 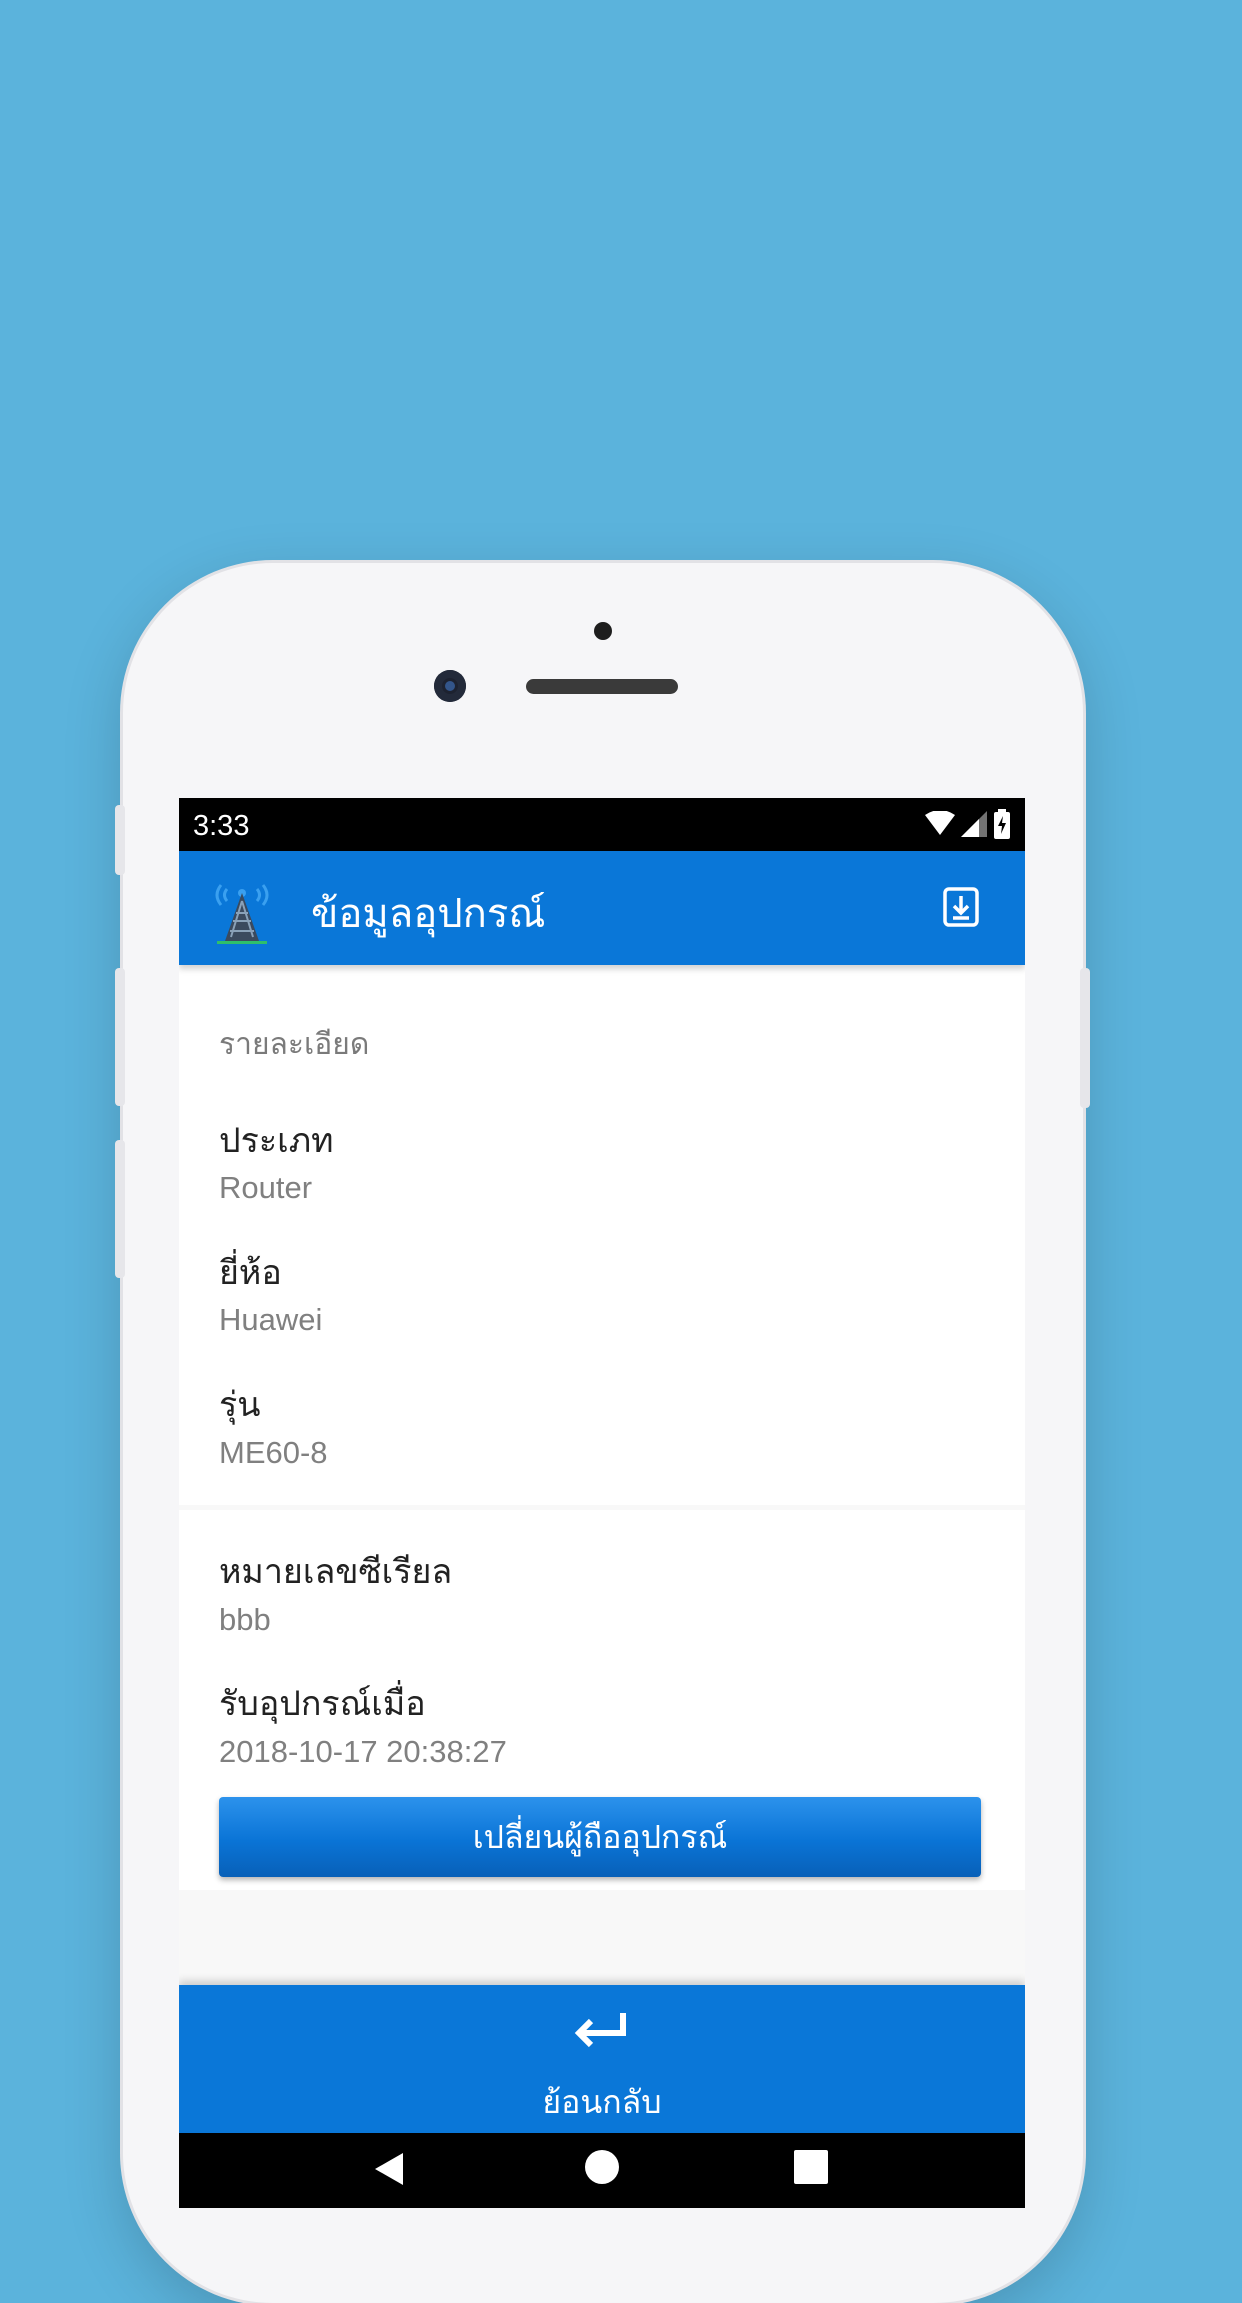 What do you see at coordinates (389, 2169) in the screenshot?
I see `nav-back-icon` at bounding box center [389, 2169].